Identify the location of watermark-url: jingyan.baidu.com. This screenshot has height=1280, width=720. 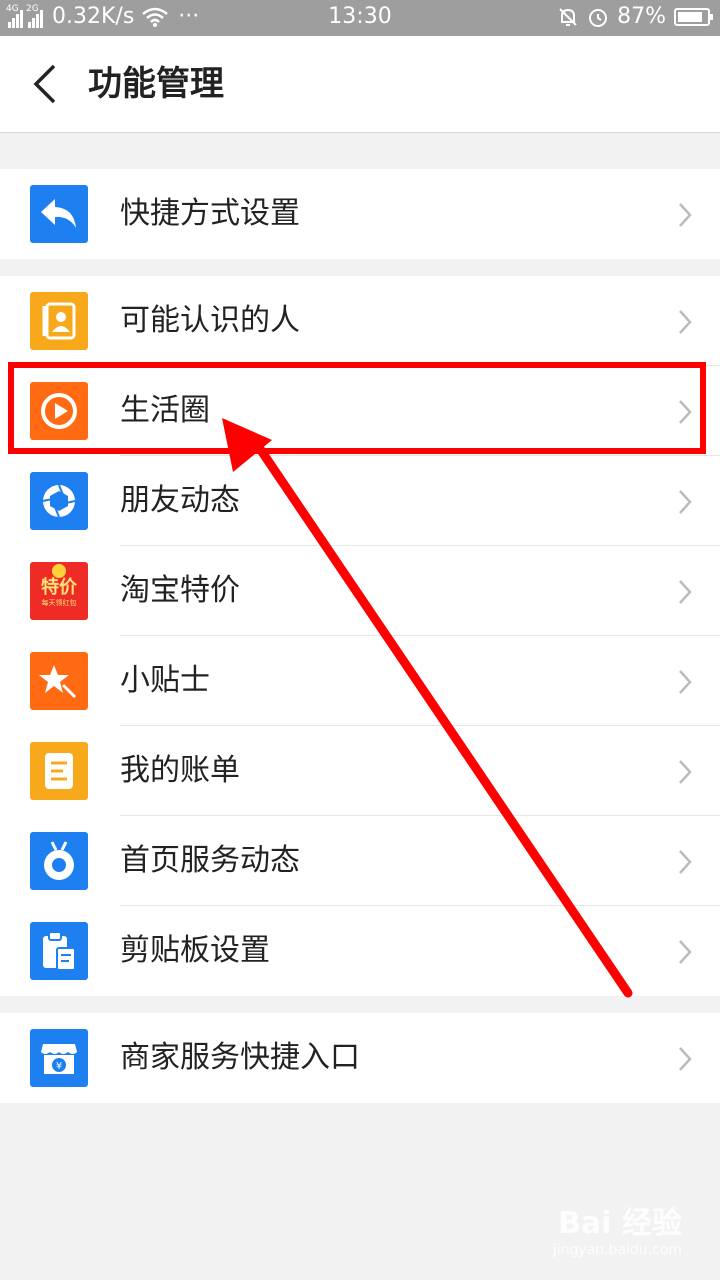
(617, 1250).